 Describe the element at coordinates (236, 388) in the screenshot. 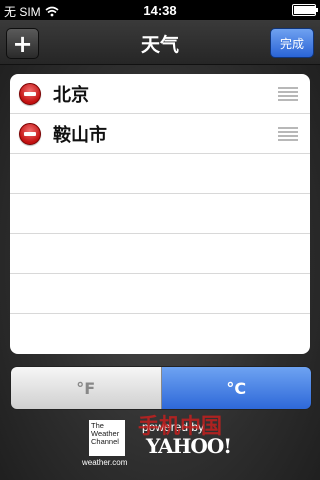

I see `celsius-segment: °C` at that location.